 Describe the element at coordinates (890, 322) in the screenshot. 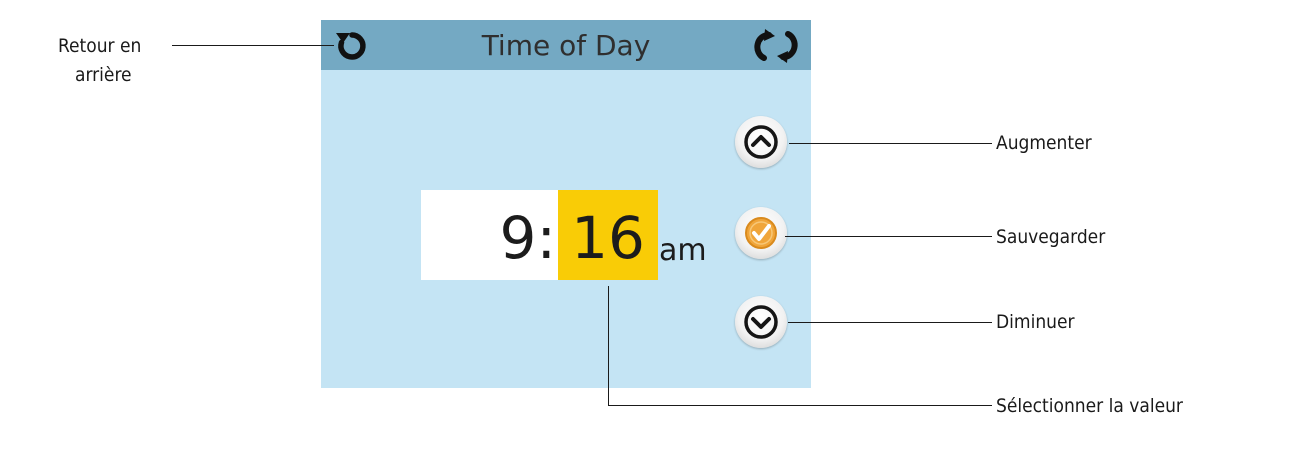

I see `callout-decrease-line` at that location.